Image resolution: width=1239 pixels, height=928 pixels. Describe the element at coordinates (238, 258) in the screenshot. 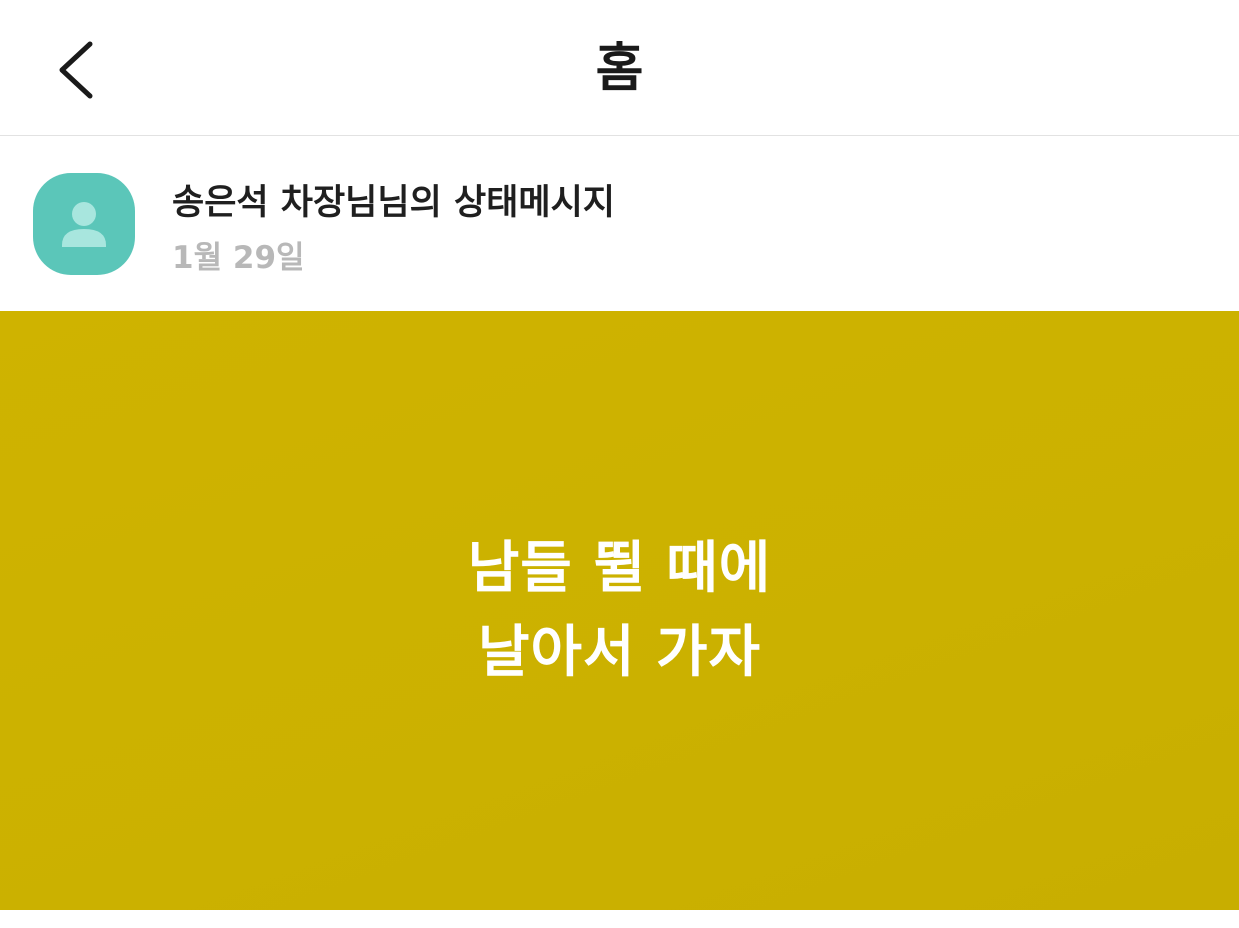

I see `status-date: 1월 29일` at that location.